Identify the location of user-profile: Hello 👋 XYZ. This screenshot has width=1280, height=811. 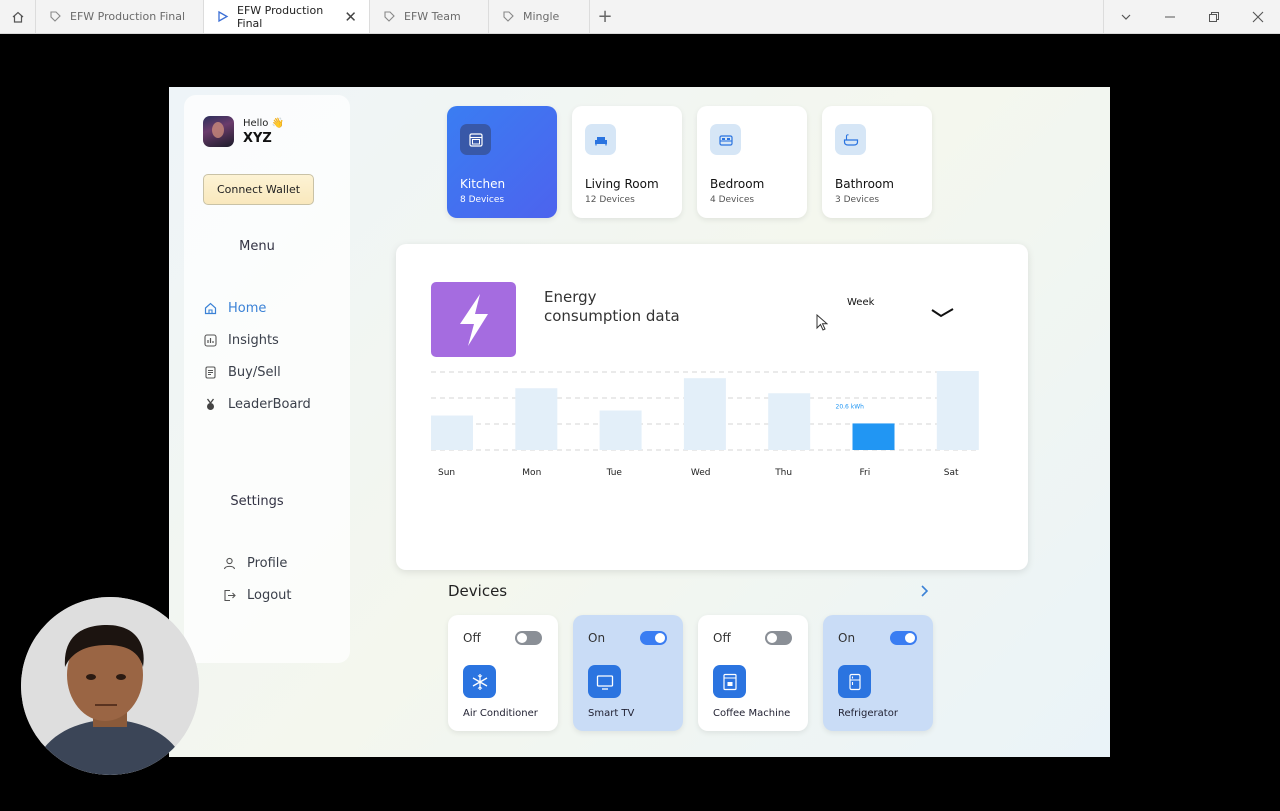
(243, 131).